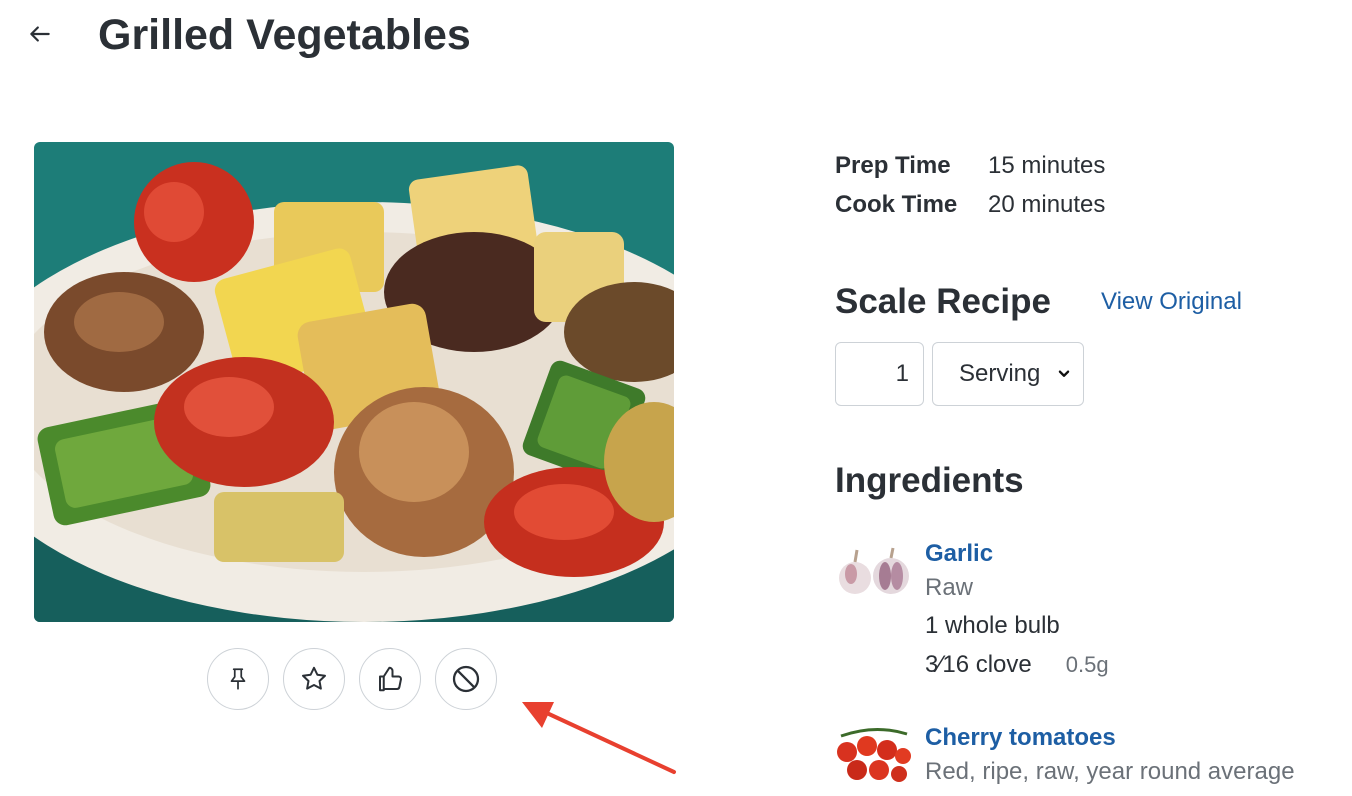 This screenshot has width=1352, height=796. What do you see at coordinates (970, 165) in the screenshot?
I see `prep-time-row: Prep Time 15 minutes` at bounding box center [970, 165].